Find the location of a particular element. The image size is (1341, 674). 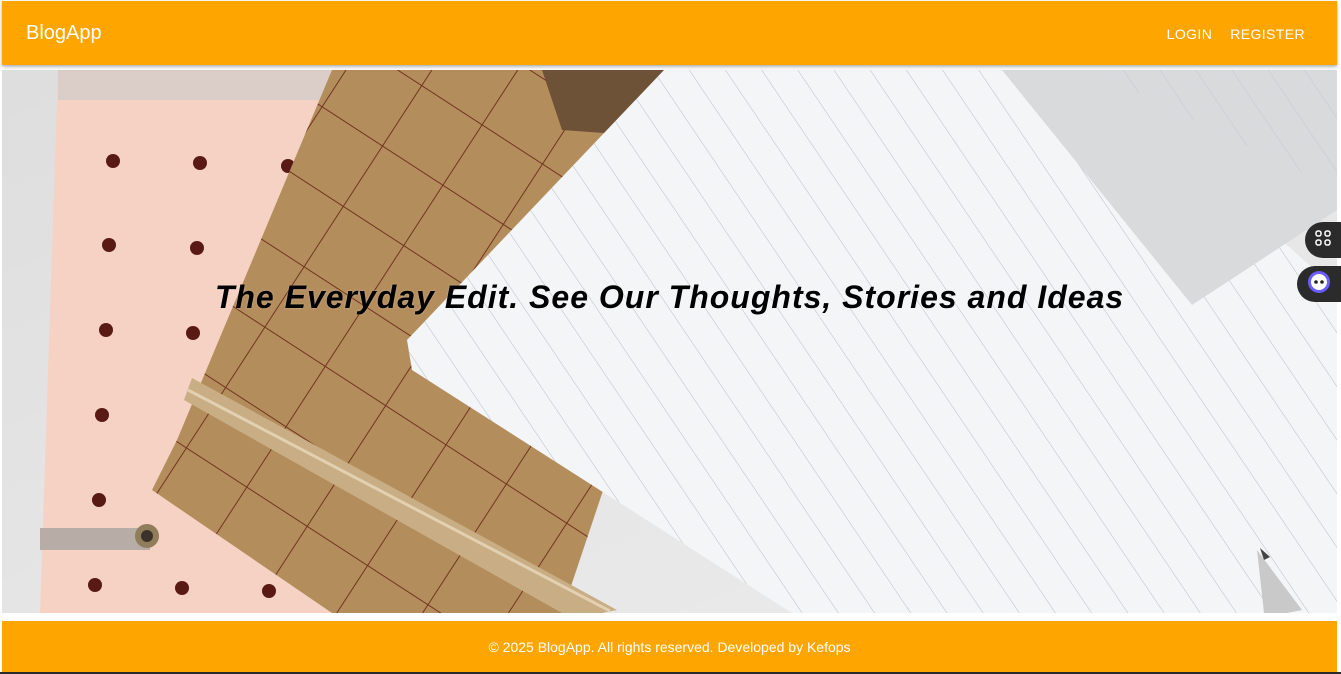

app-bar: BlogApp LOGIN REGISTER is located at coordinates (669, 33).